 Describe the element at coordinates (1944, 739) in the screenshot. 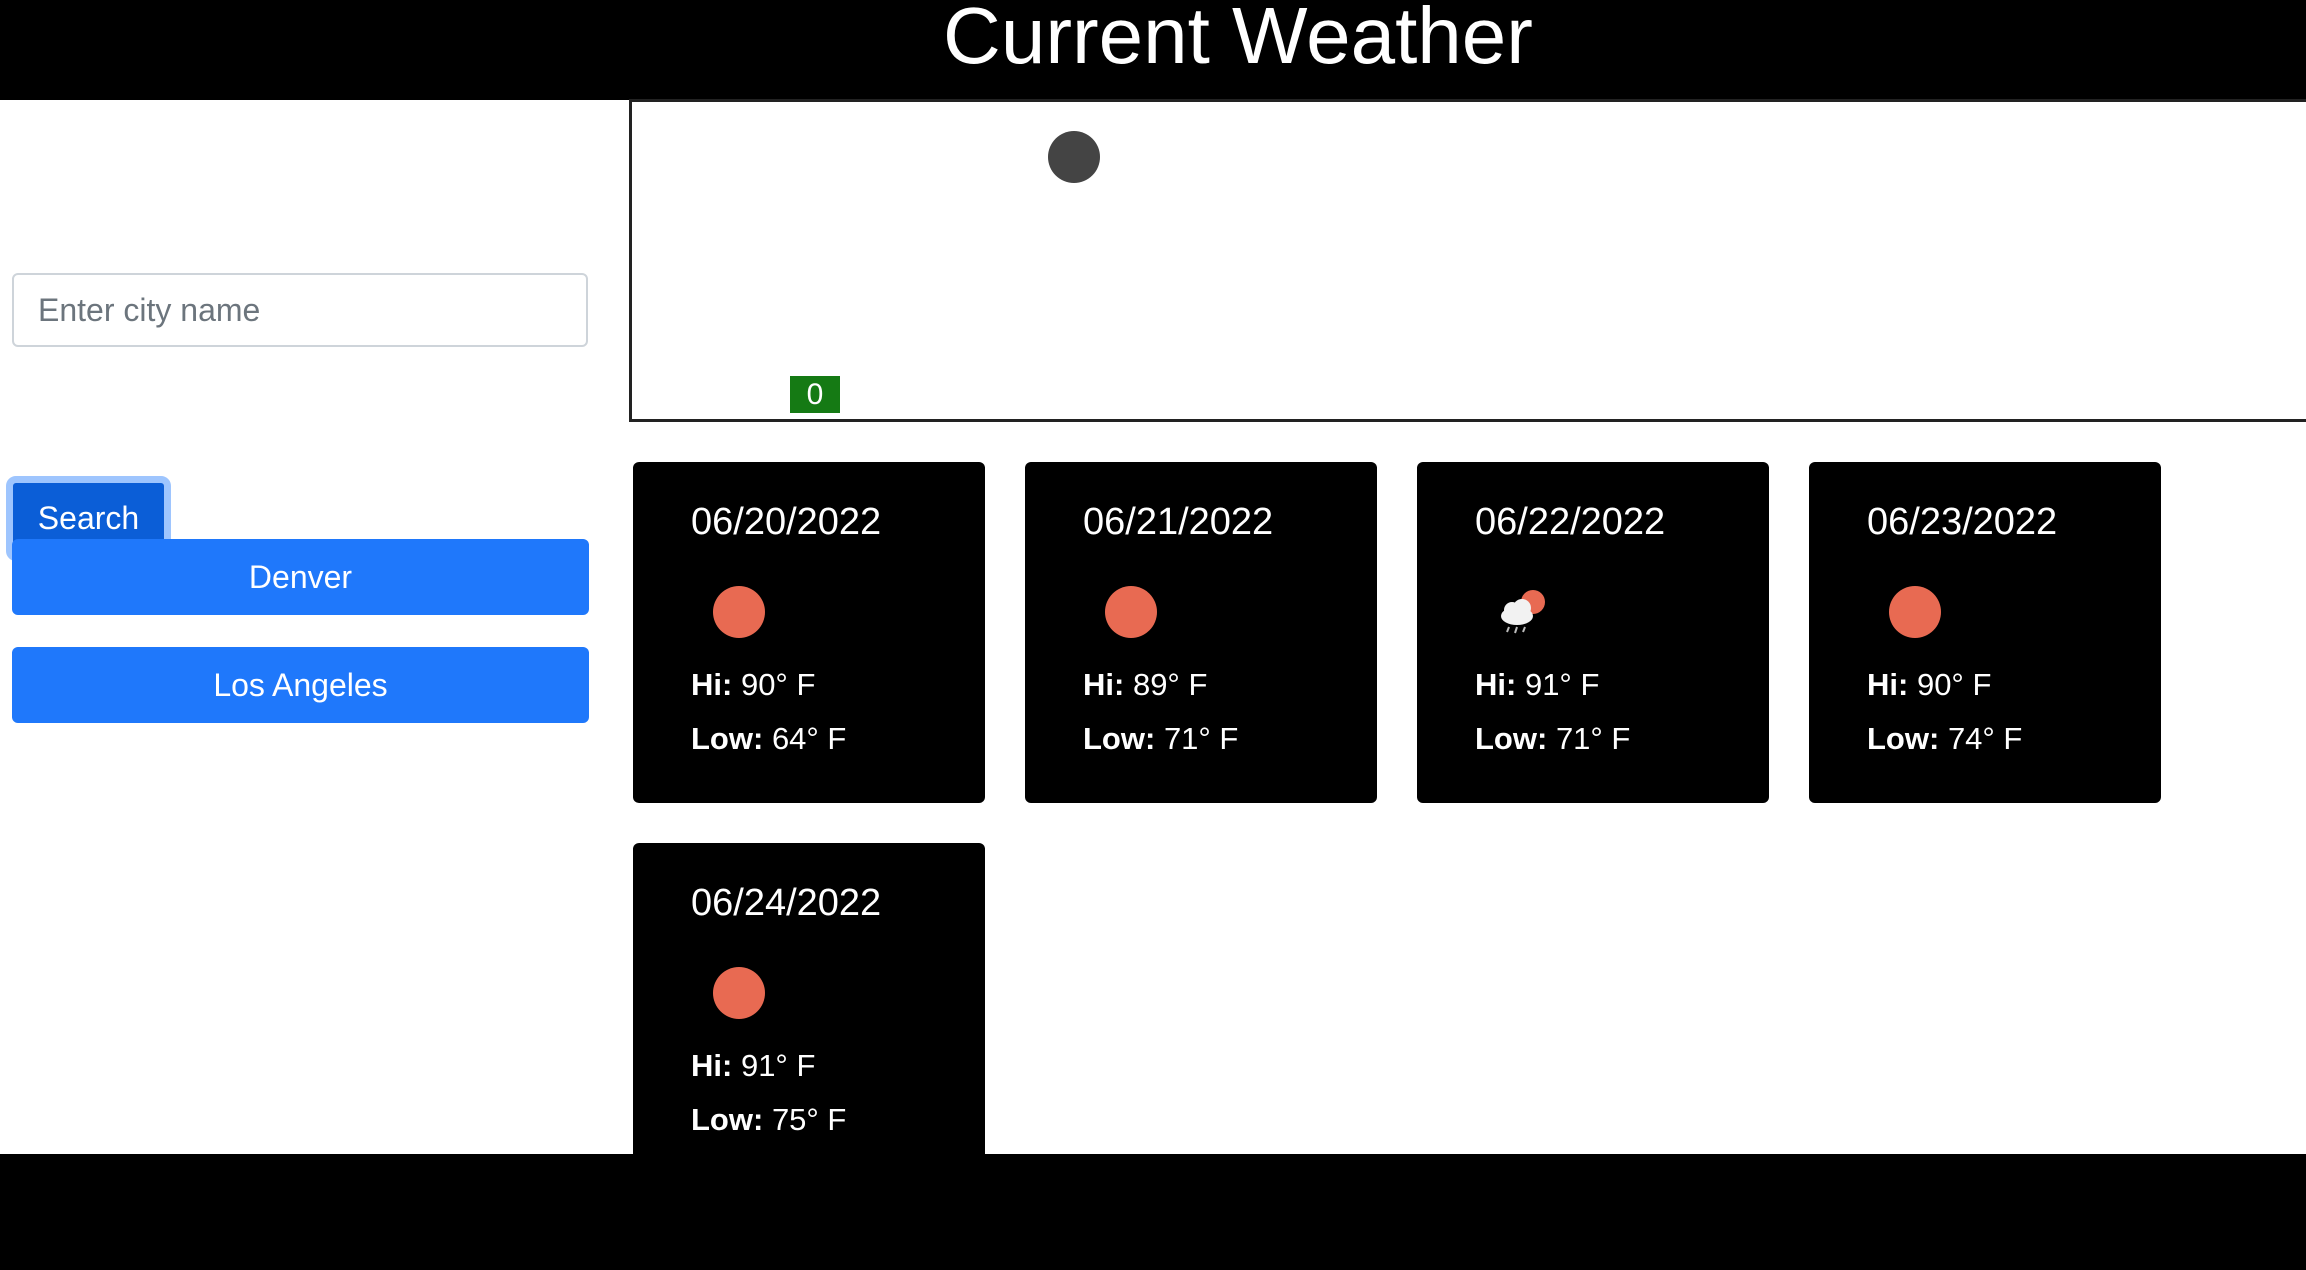

I see `forecast-low: Low: 74° F` at that location.